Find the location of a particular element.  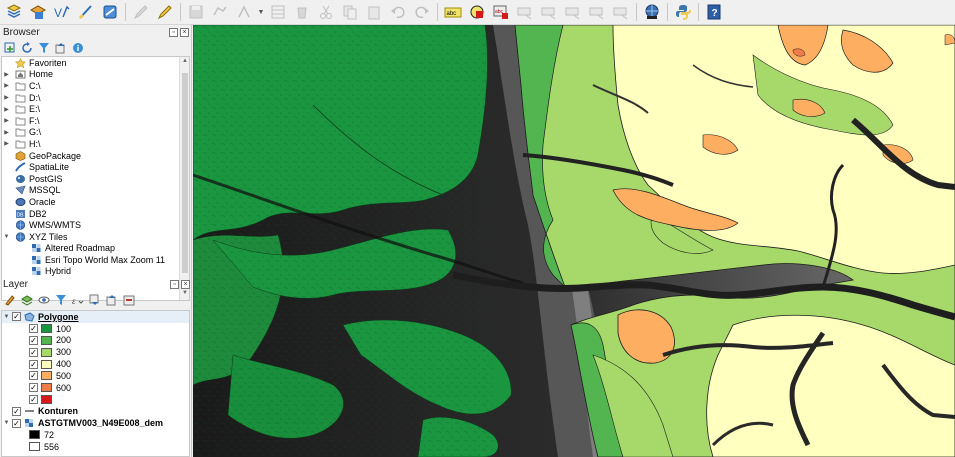

class-legend-item: ✓ 400 is located at coordinates (95, 364).